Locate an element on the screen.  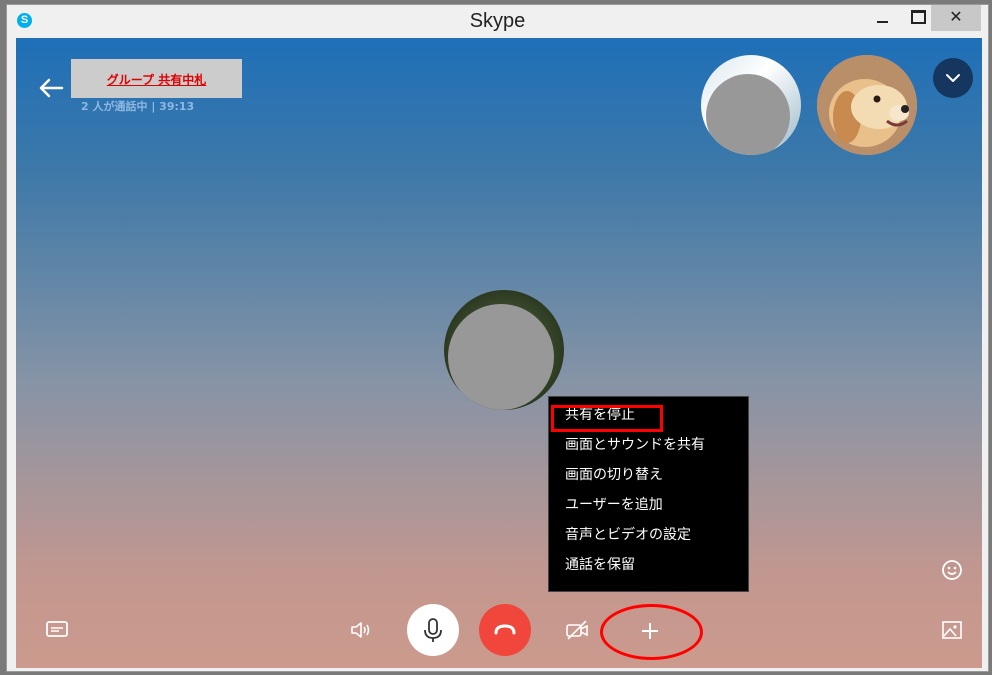
hang-up-icon is located at coordinates (505, 629).